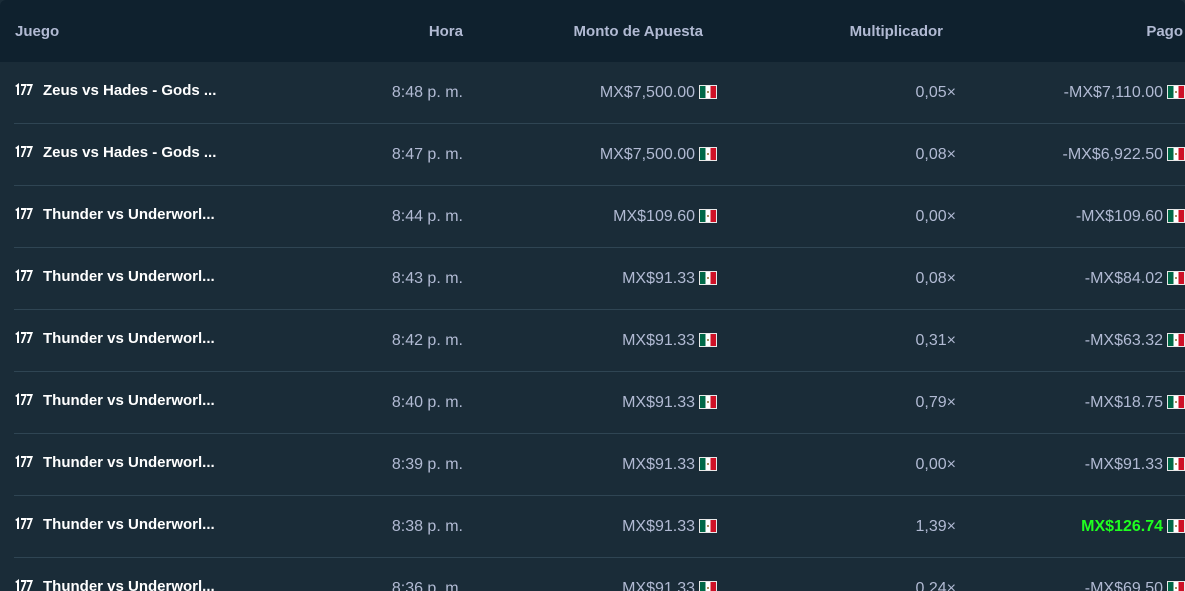 This screenshot has height=591, width=1185. Describe the element at coordinates (935, 92) in the screenshot. I see `multiplier-cell: 0,05×` at that location.